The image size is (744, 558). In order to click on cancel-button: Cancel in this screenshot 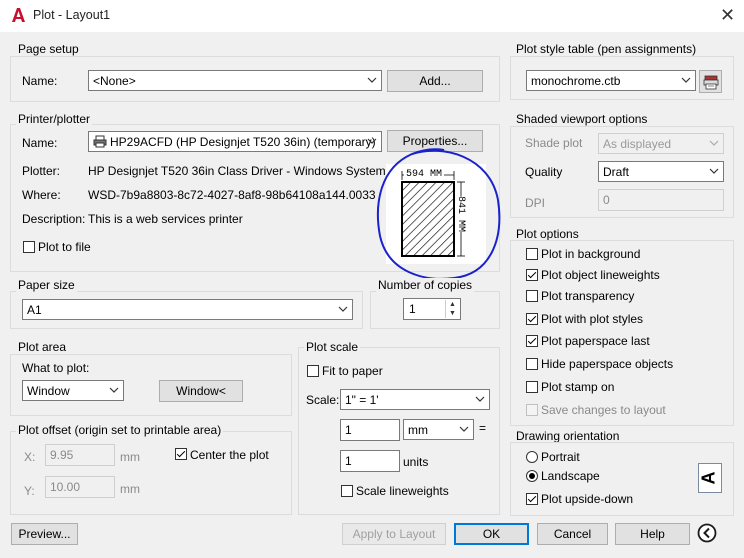, I will do `click(572, 534)`.